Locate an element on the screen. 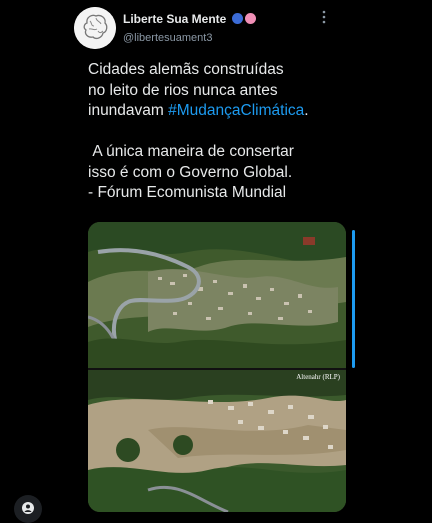 The width and height of the screenshot is (432, 523). hashtag-link: #MudançaClimática is located at coordinates (236, 110).